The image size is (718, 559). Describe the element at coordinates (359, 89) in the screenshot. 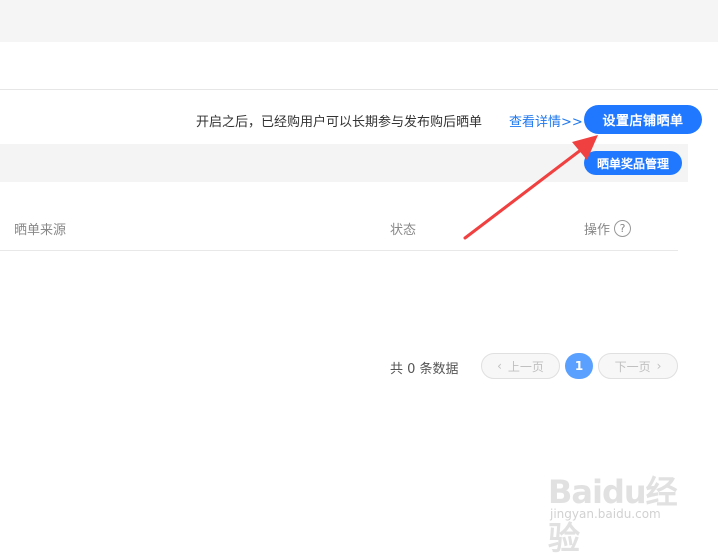

I see `divider` at that location.